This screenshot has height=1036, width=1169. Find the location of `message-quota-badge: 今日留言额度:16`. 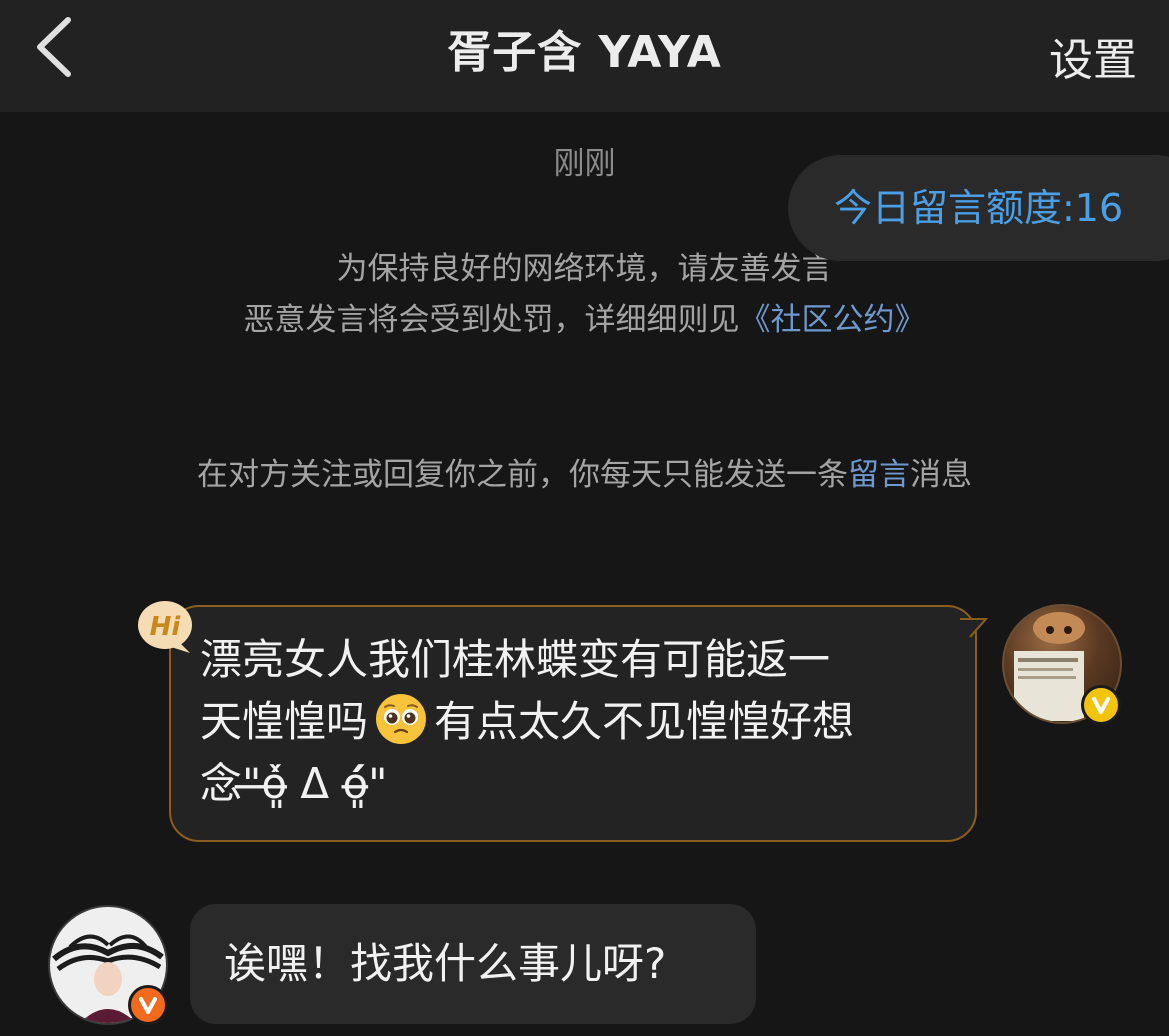

message-quota-badge: 今日留言额度:16 is located at coordinates (978, 208).